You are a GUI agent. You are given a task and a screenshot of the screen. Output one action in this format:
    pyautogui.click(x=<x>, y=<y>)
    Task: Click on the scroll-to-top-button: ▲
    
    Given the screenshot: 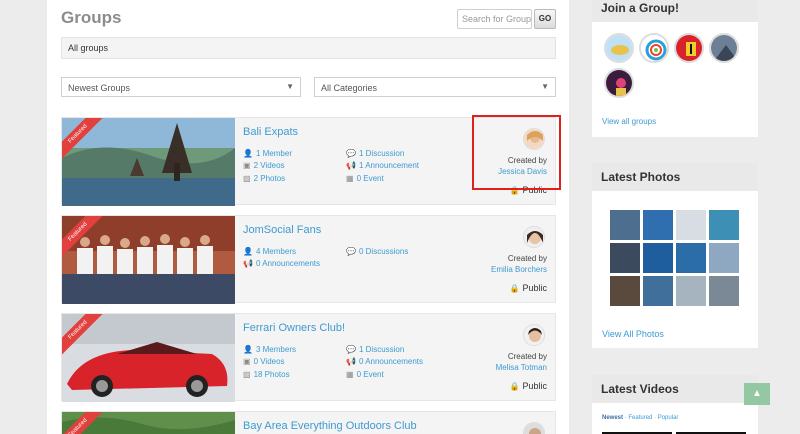 What is the action you would take?
    pyautogui.click(x=757, y=394)
    